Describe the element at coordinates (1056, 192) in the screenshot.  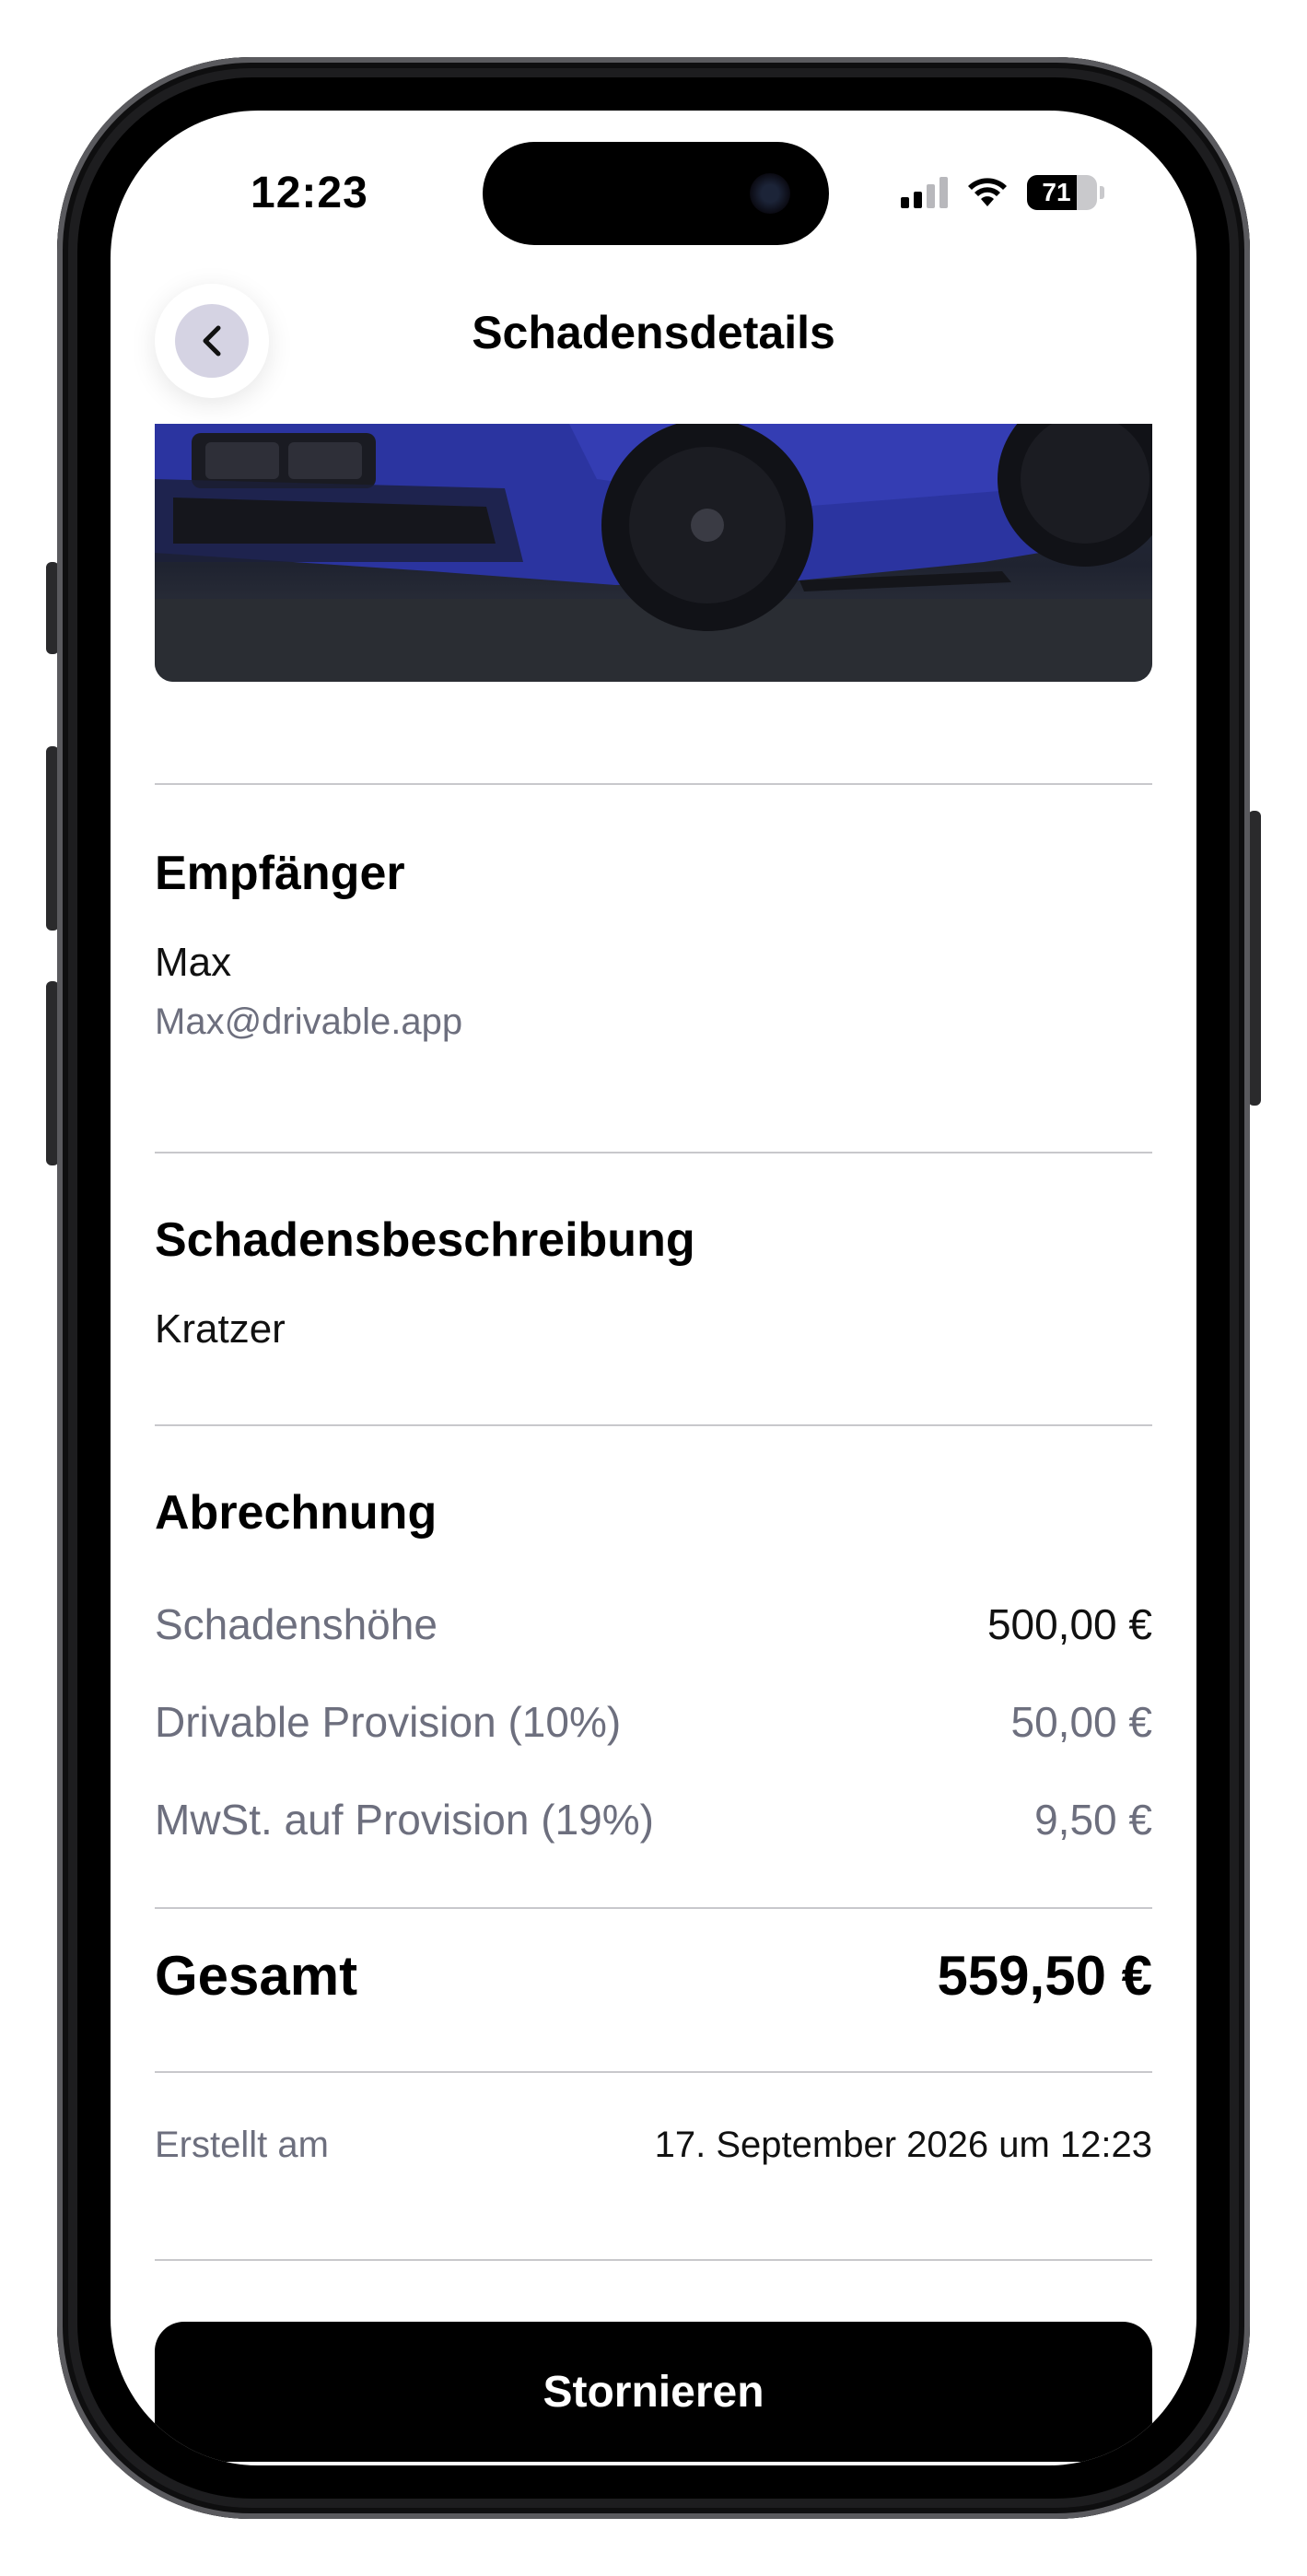
I see `battery-level: 71` at that location.